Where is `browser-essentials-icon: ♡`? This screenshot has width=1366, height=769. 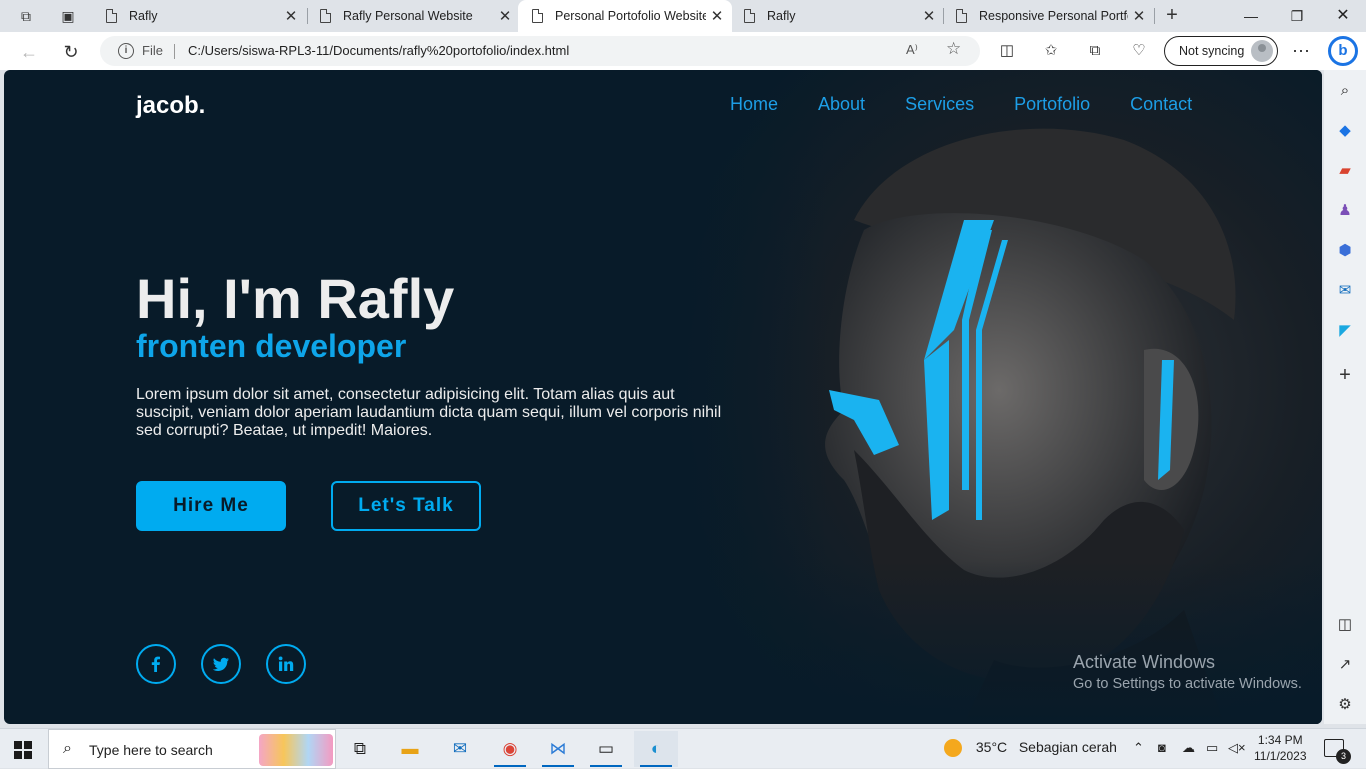 browser-essentials-icon: ♡ is located at coordinates (1139, 51).